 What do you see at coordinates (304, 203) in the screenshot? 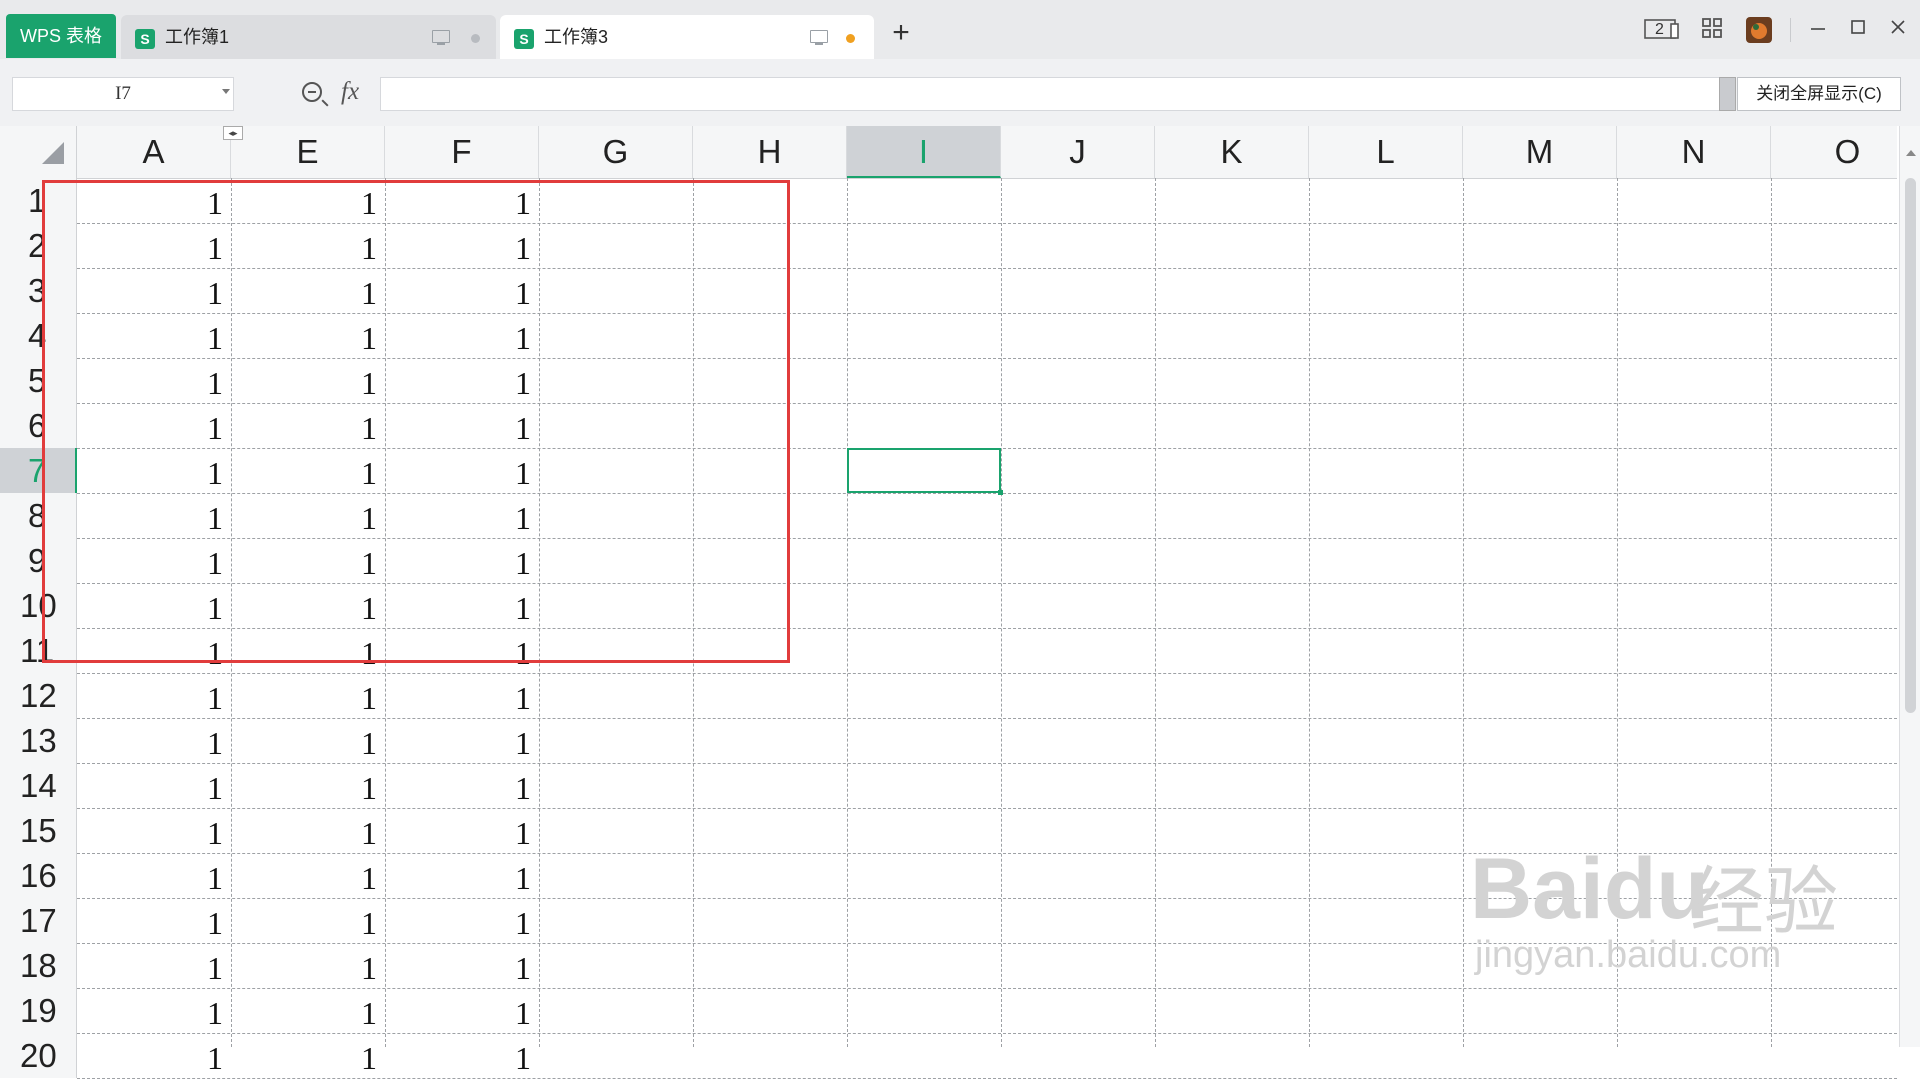
I see `cell-e1: 1` at bounding box center [304, 203].